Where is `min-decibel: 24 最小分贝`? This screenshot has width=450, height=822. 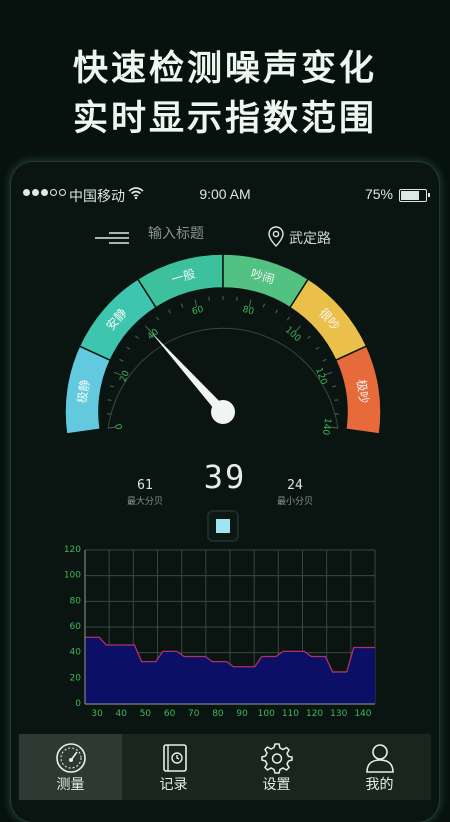
min-decibel: 24 最小分贝 is located at coordinates (295, 492).